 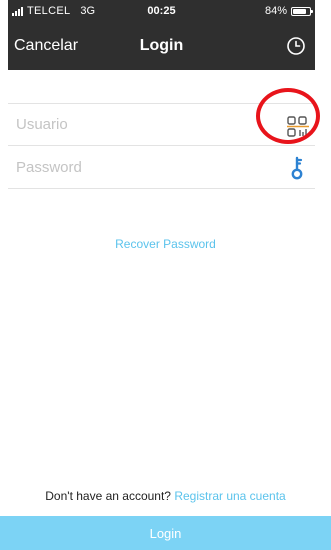 I want to click on page-title: Login, so click(x=161, y=45).